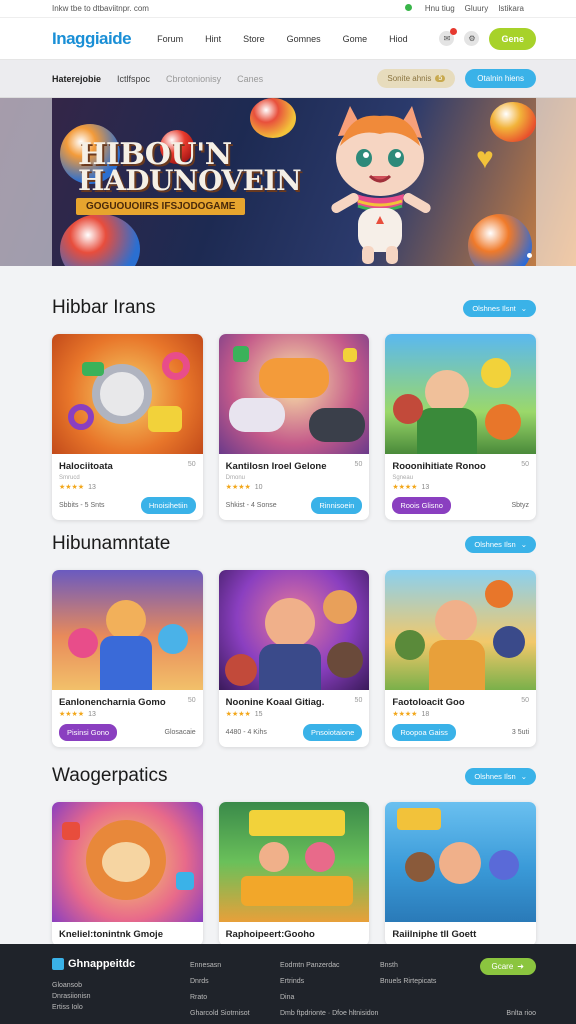  Describe the element at coordinates (121, 985) in the screenshot. I see `footer-link: Gloansob` at that location.